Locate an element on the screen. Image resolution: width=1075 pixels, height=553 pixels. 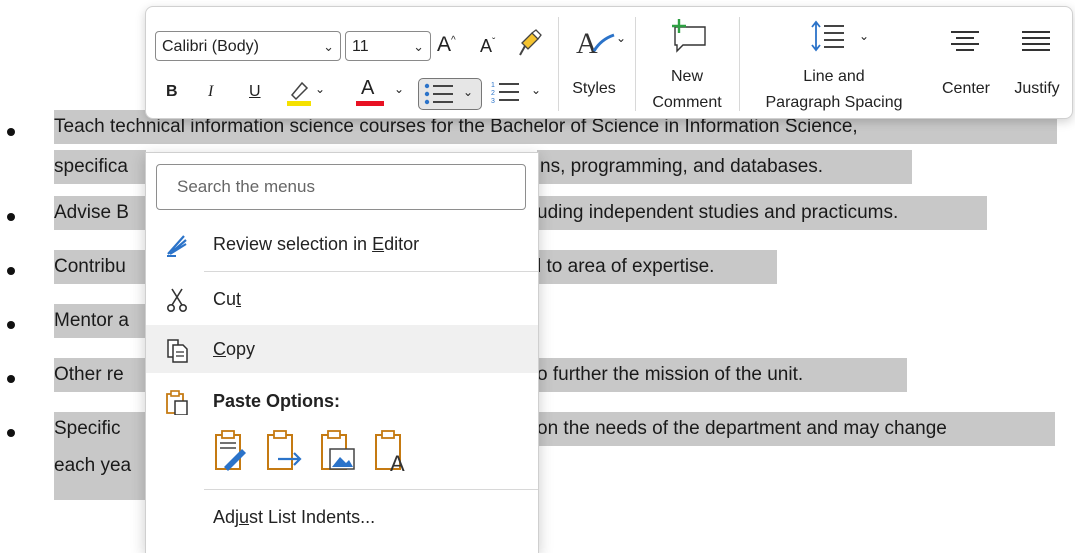
new-comment-label-line1: New is located at coordinates (686, 76).